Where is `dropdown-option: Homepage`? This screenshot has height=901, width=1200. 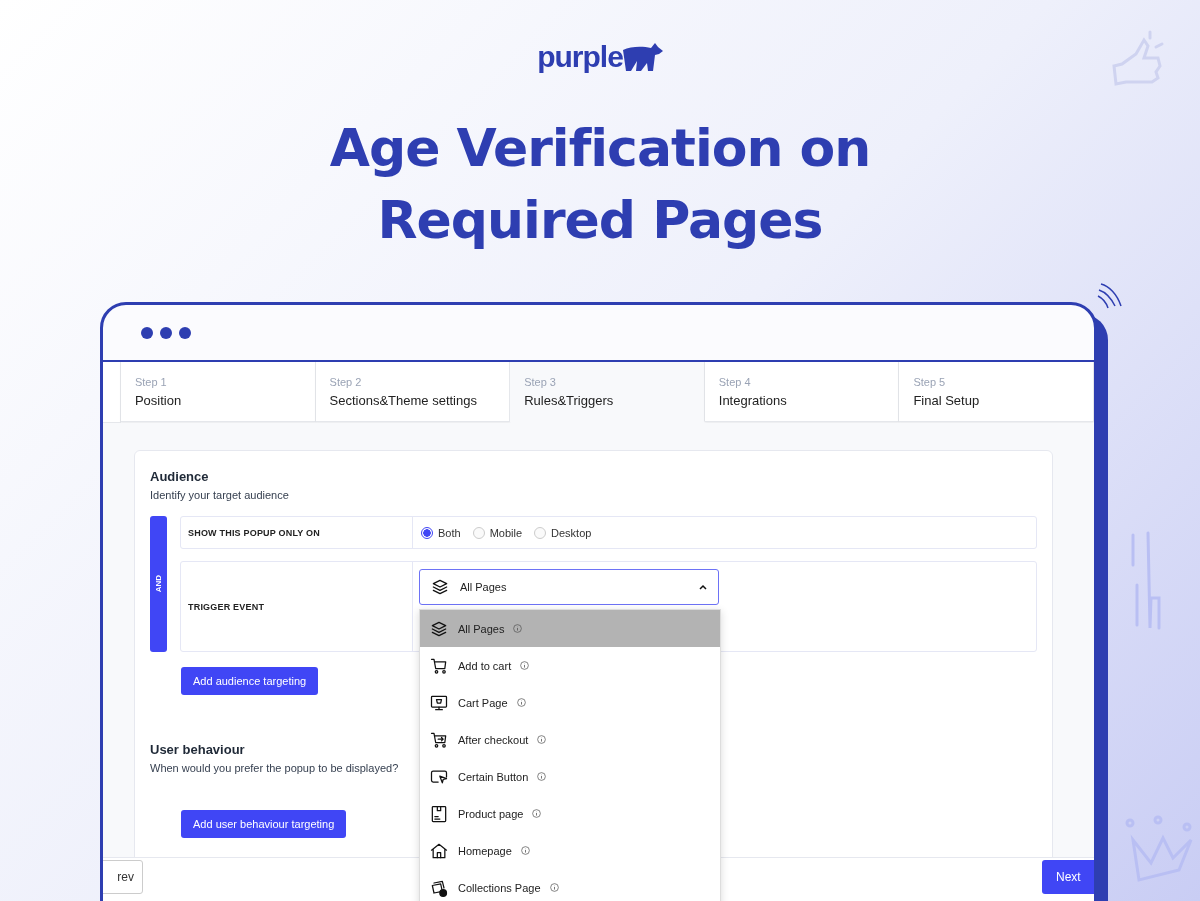 dropdown-option: Homepage is located at coordinates (570, 850).